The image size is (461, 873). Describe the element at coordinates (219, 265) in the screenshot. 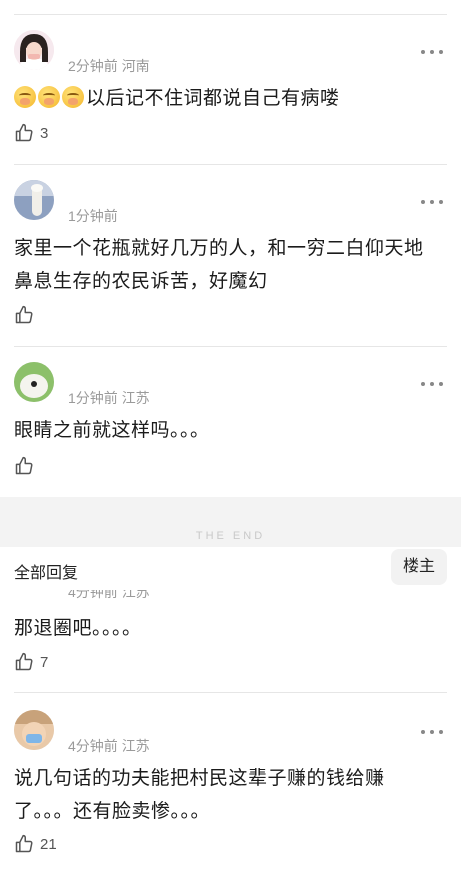

I see `comment-text: 家里一个花瓶就好几万的人，和一穷二白仰天地鼻息生存的农民诉苦，好魔幻` at that location.